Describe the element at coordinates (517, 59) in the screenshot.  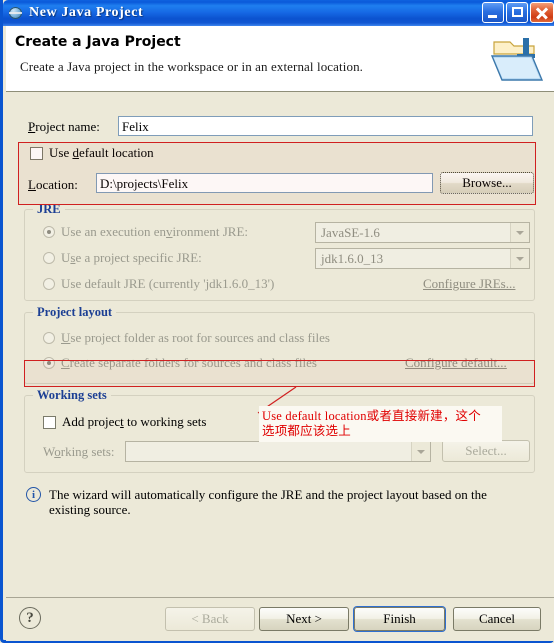
I see `java-project-folder-icon` at that location.